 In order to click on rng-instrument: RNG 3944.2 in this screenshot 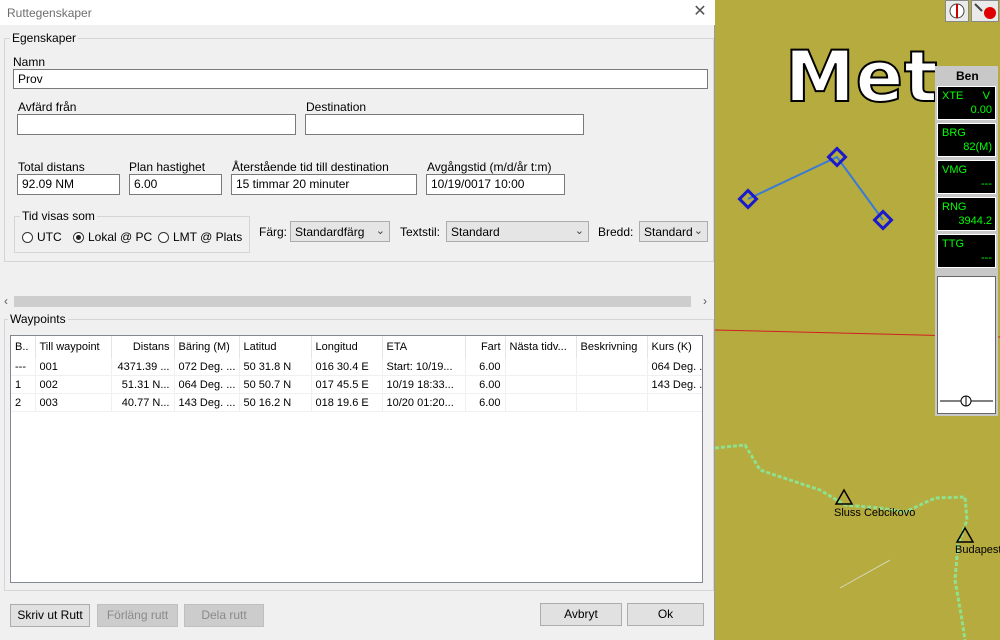, I will do `click(966, 214)`.